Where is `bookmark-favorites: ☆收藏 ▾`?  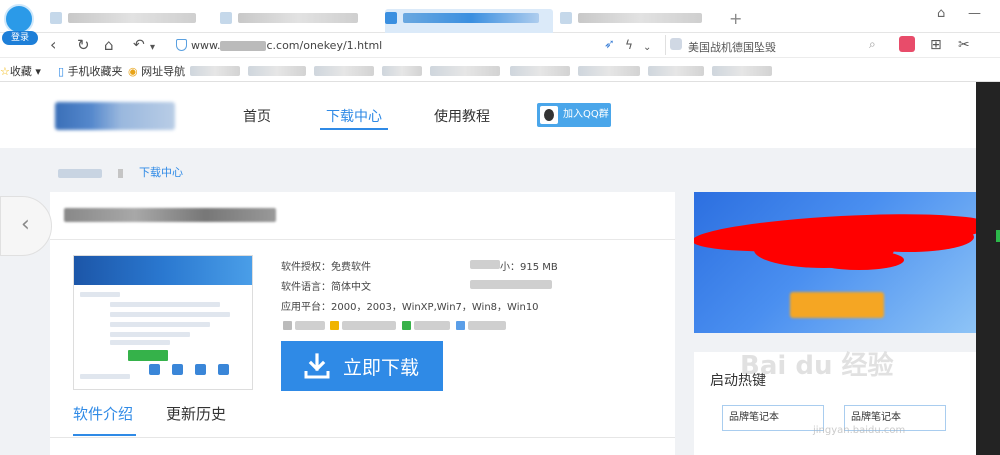
bookmark-favorites: ☆收藏 ▾ is located at coordinates (20, 71).